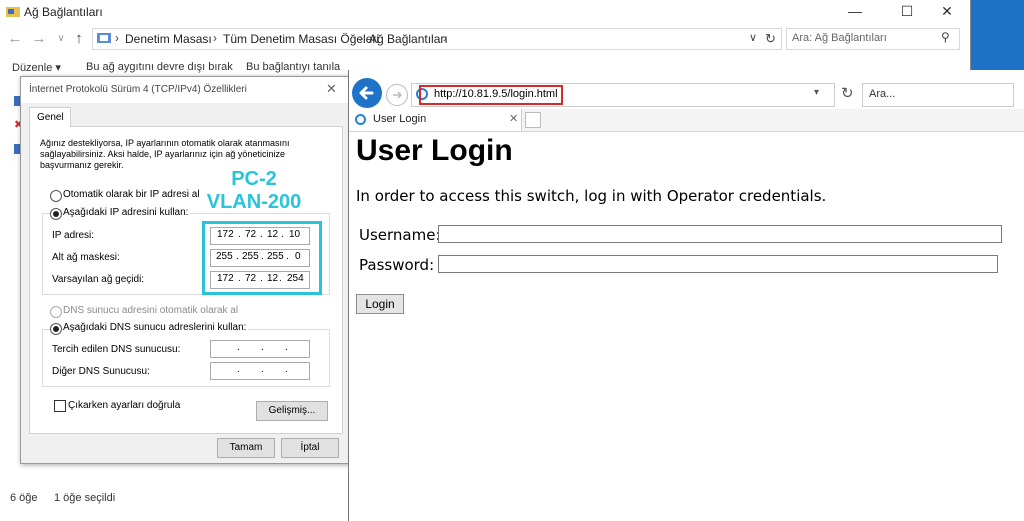 This screenshot has width=1024, height=521. What do you see at coordinates (293, 67) in the screenshot?
I see `diagnose-button: Bu bağlantıyı tanıla` at bounding box center [293, 67].